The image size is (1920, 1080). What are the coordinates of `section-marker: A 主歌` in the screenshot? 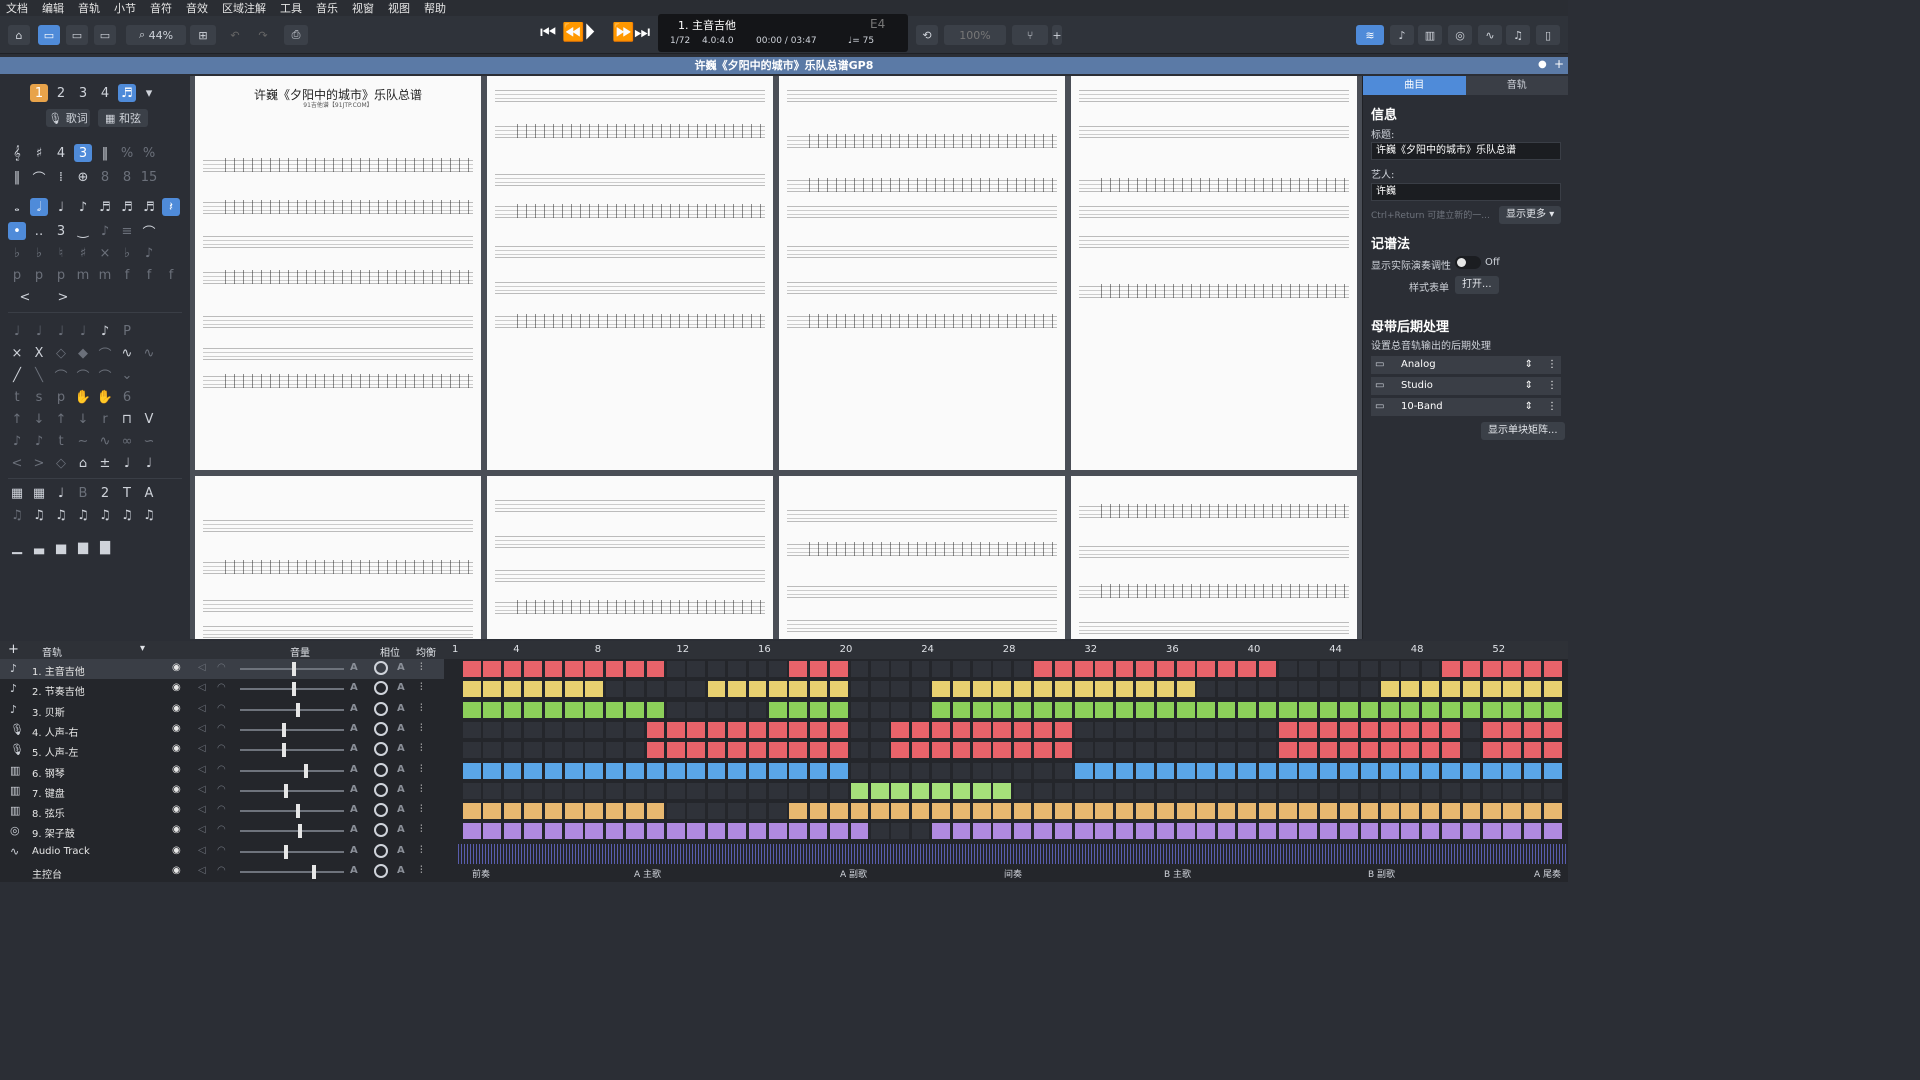 It's located at (647, 873).